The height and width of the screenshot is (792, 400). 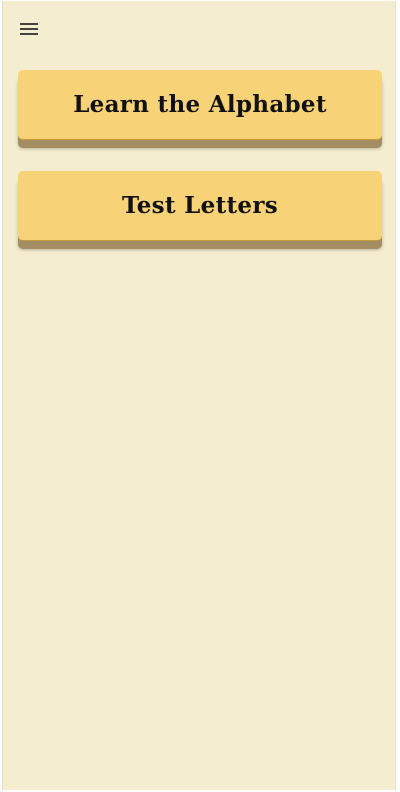 I want to click on hamburger-menu-icon-graphic, so click(x=29, y=29).